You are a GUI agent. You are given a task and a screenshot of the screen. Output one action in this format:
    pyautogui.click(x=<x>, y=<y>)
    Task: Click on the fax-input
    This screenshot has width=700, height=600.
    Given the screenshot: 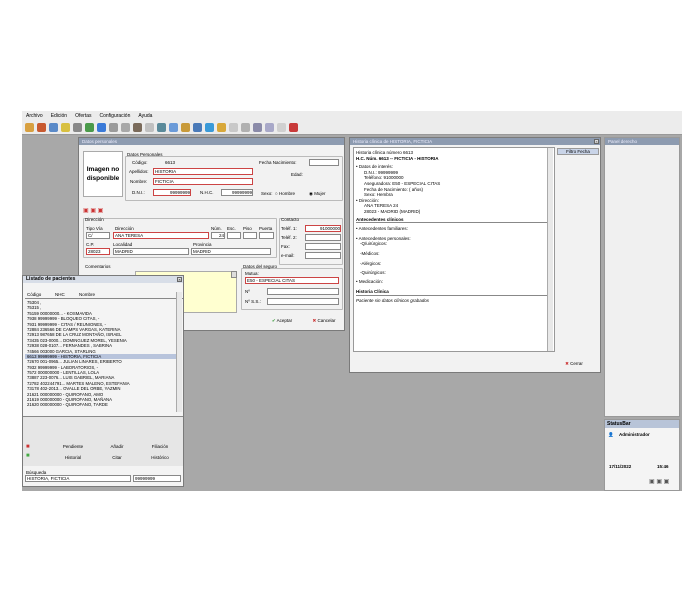 What is the action you would take?
    pyautogui.click(x=323, y=246)
    